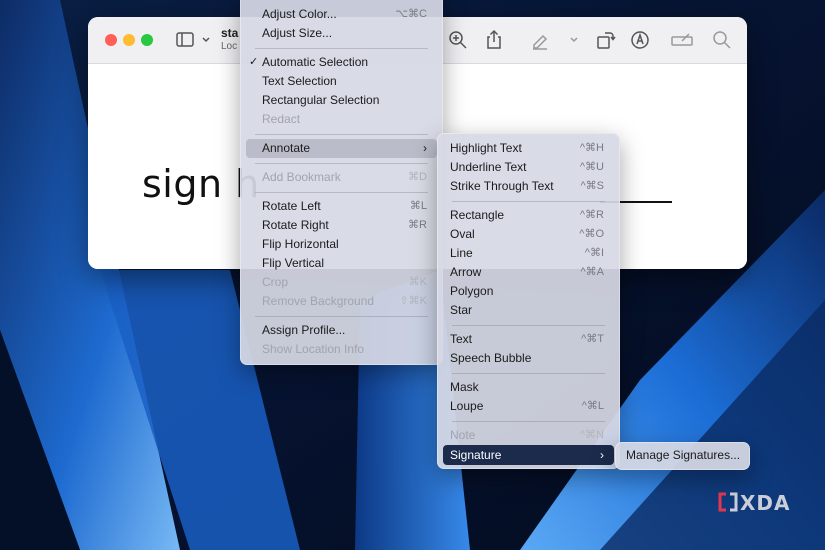 Image resolution: width=825 pixels, height=550 pixels. What do you see at coordinates (528, 387) in the screenshot?
I see `menu-item-mask: Mask` at bounding box center [528, 387].